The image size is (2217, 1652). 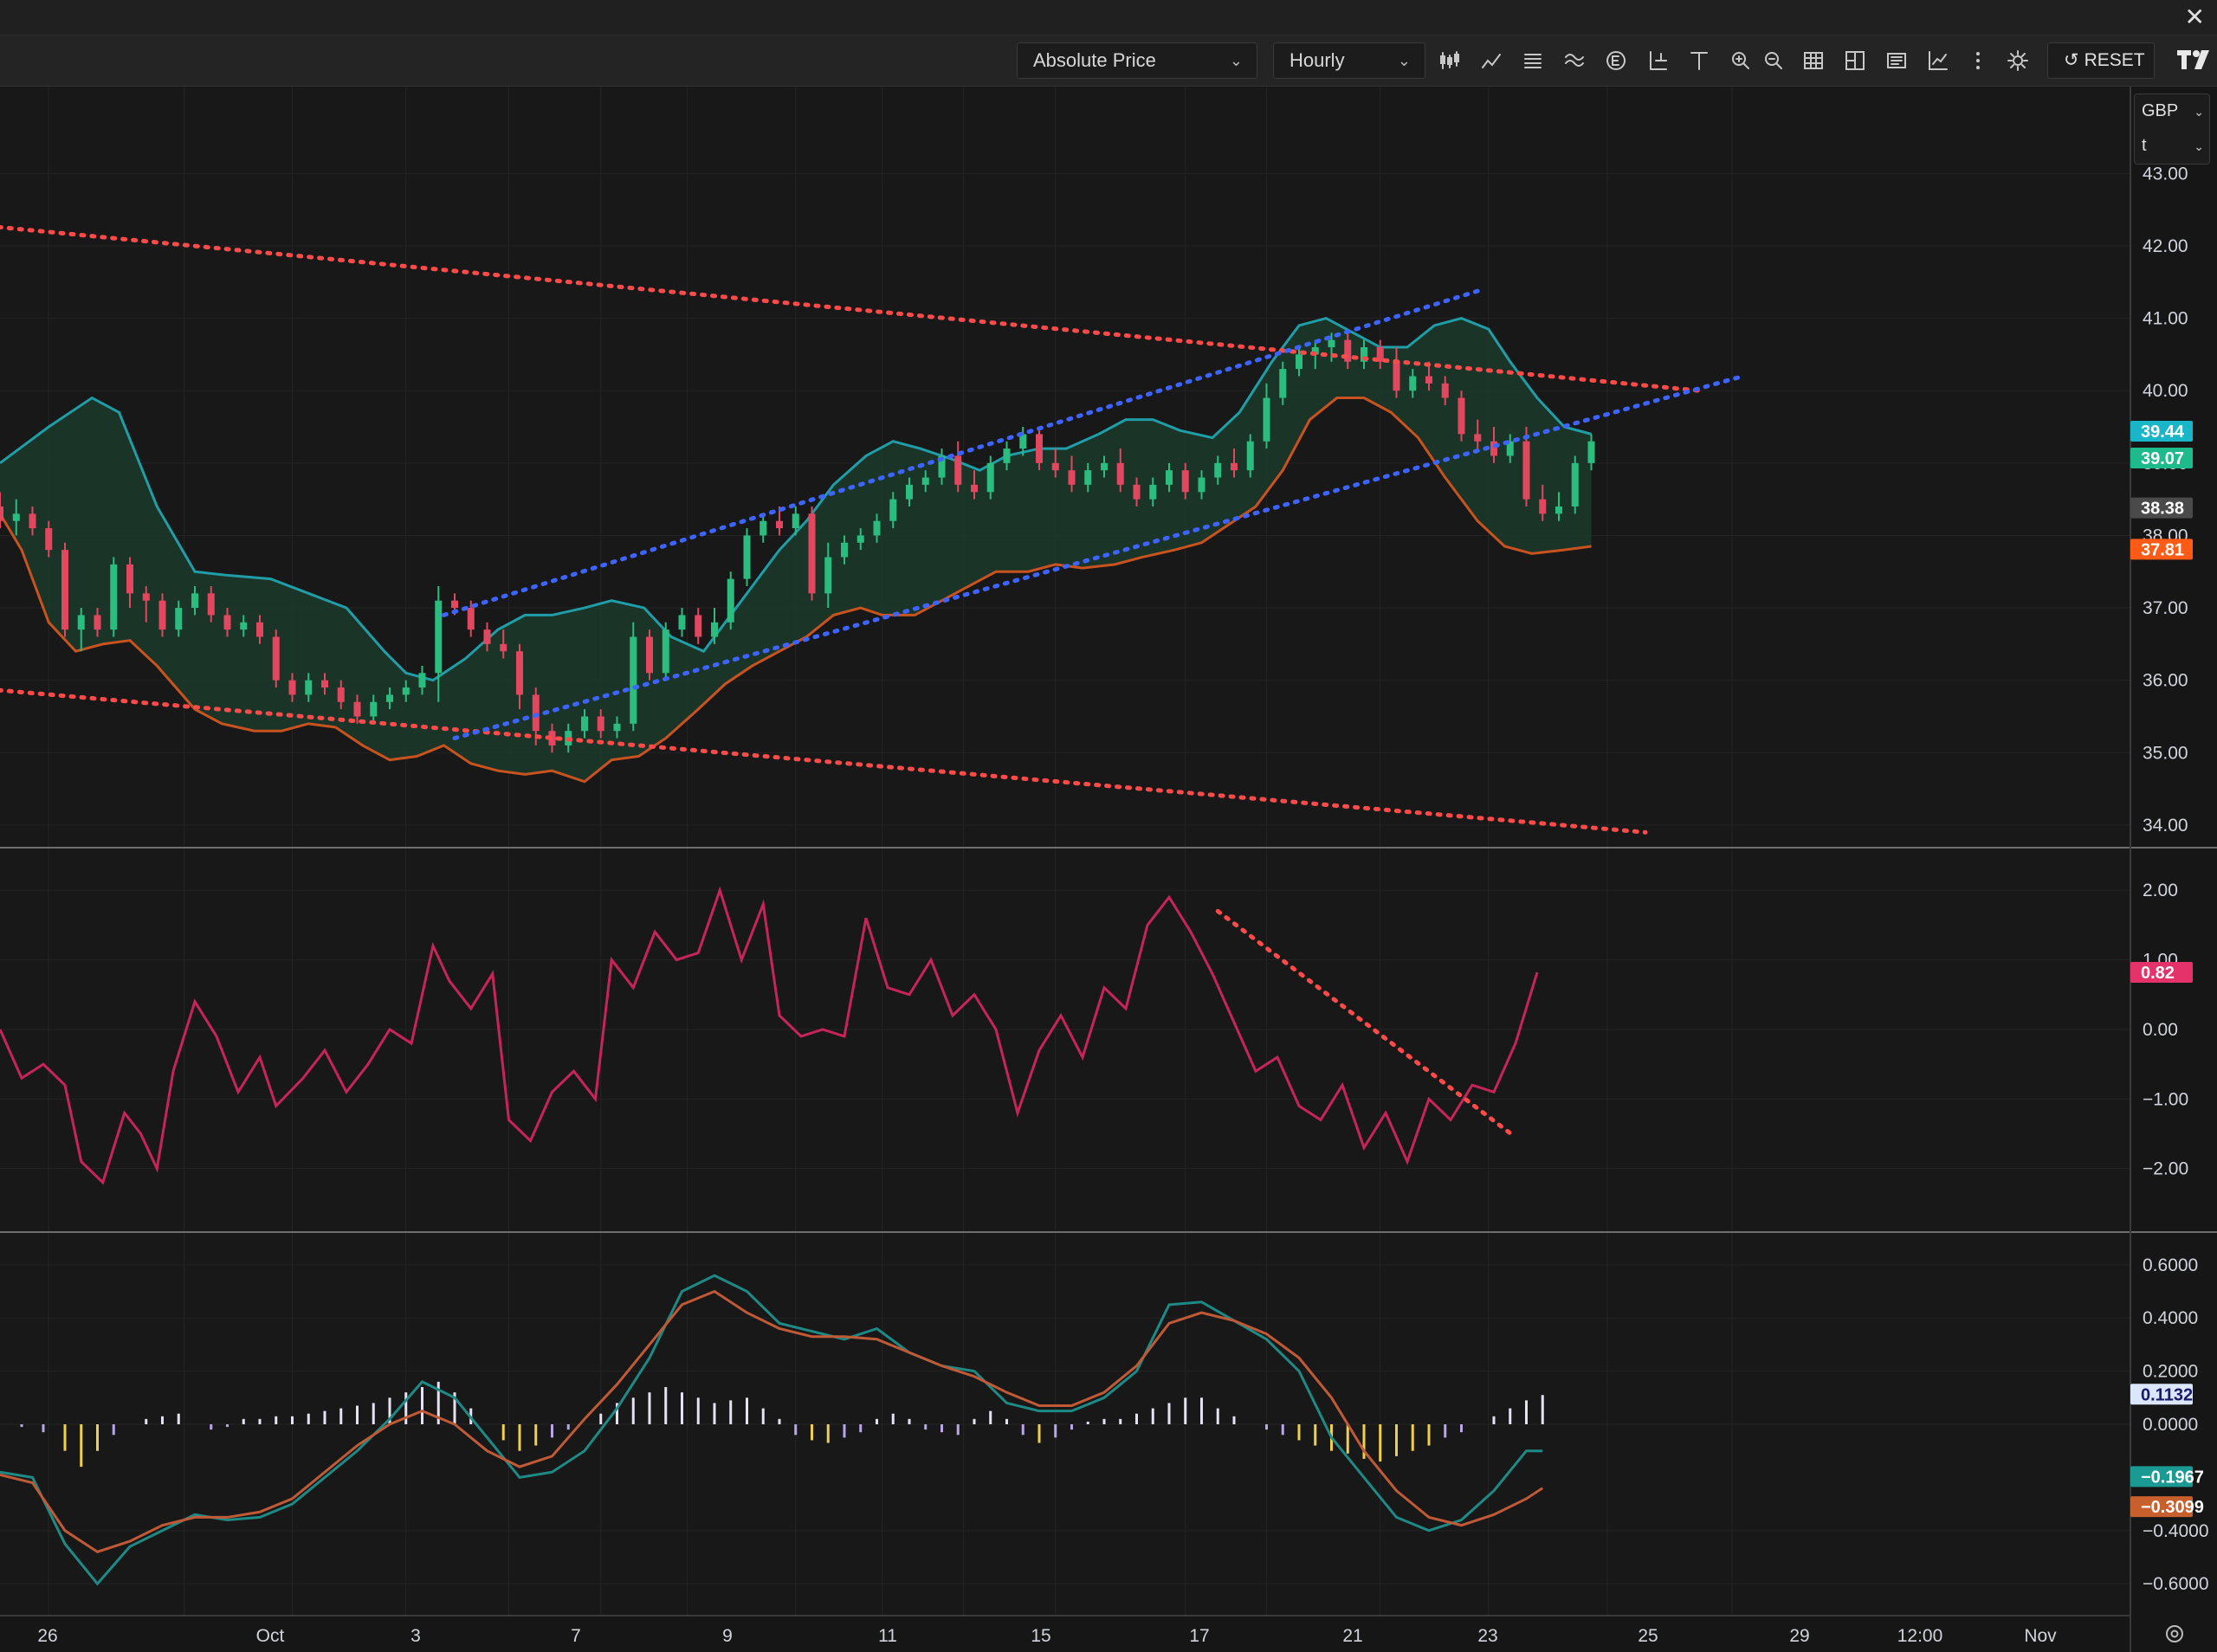 I want to click on settings-icon-glyph, so click(x=2017, y=61).